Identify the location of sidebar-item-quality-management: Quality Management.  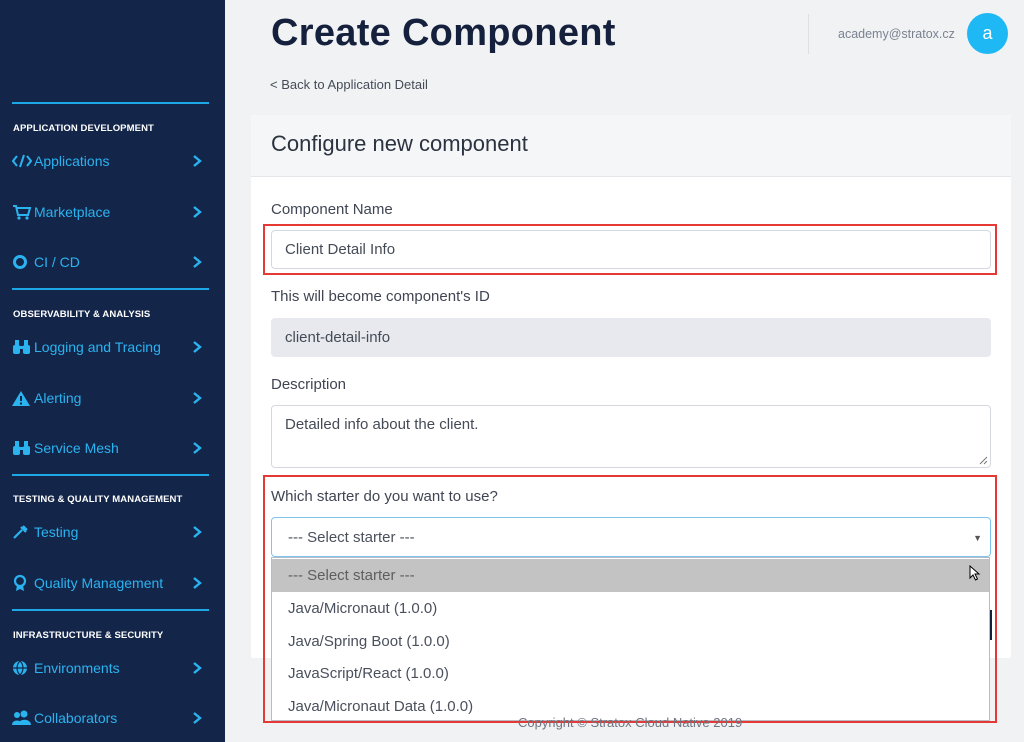
(112, 583).